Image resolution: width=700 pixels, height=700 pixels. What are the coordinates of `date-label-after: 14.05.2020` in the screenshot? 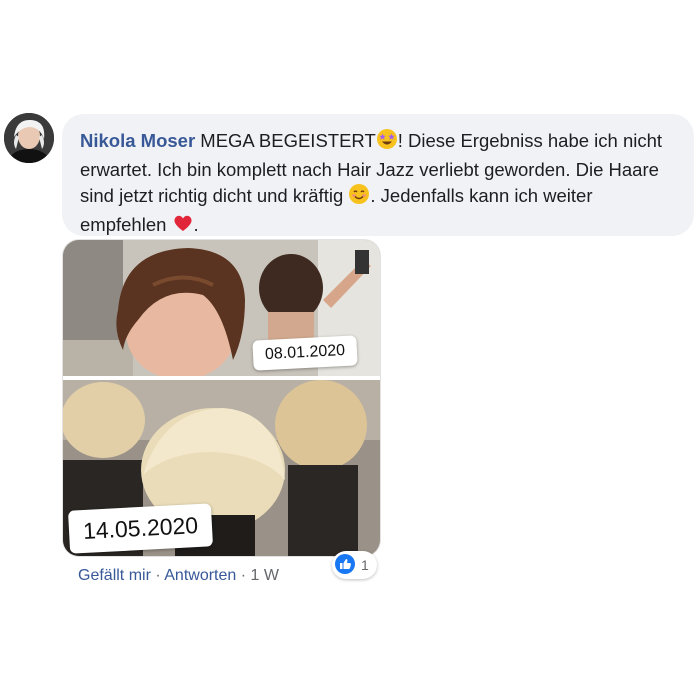 It's located at (140, 528).